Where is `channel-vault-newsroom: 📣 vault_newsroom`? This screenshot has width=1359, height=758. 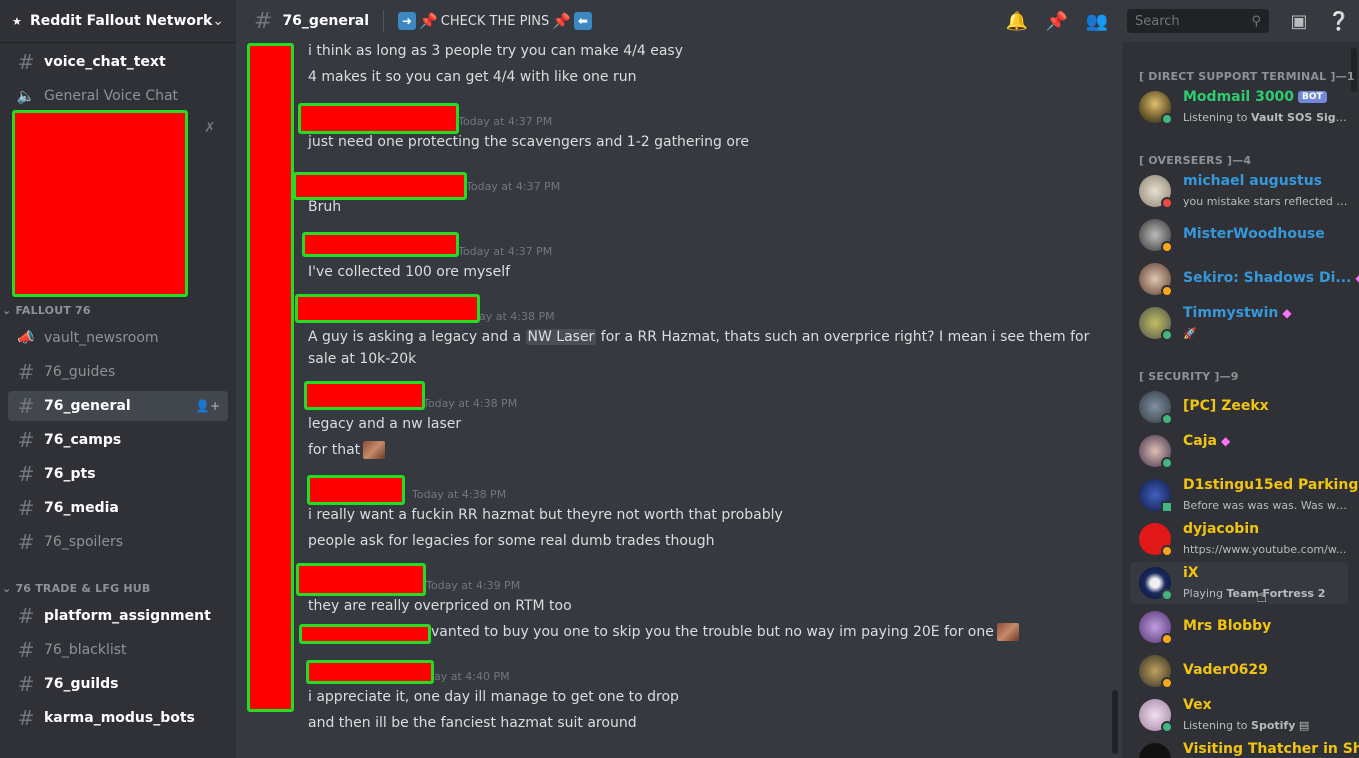
channel-vault-newsroom: 📣 vault_newsroom is located at coordinates (118, 338).